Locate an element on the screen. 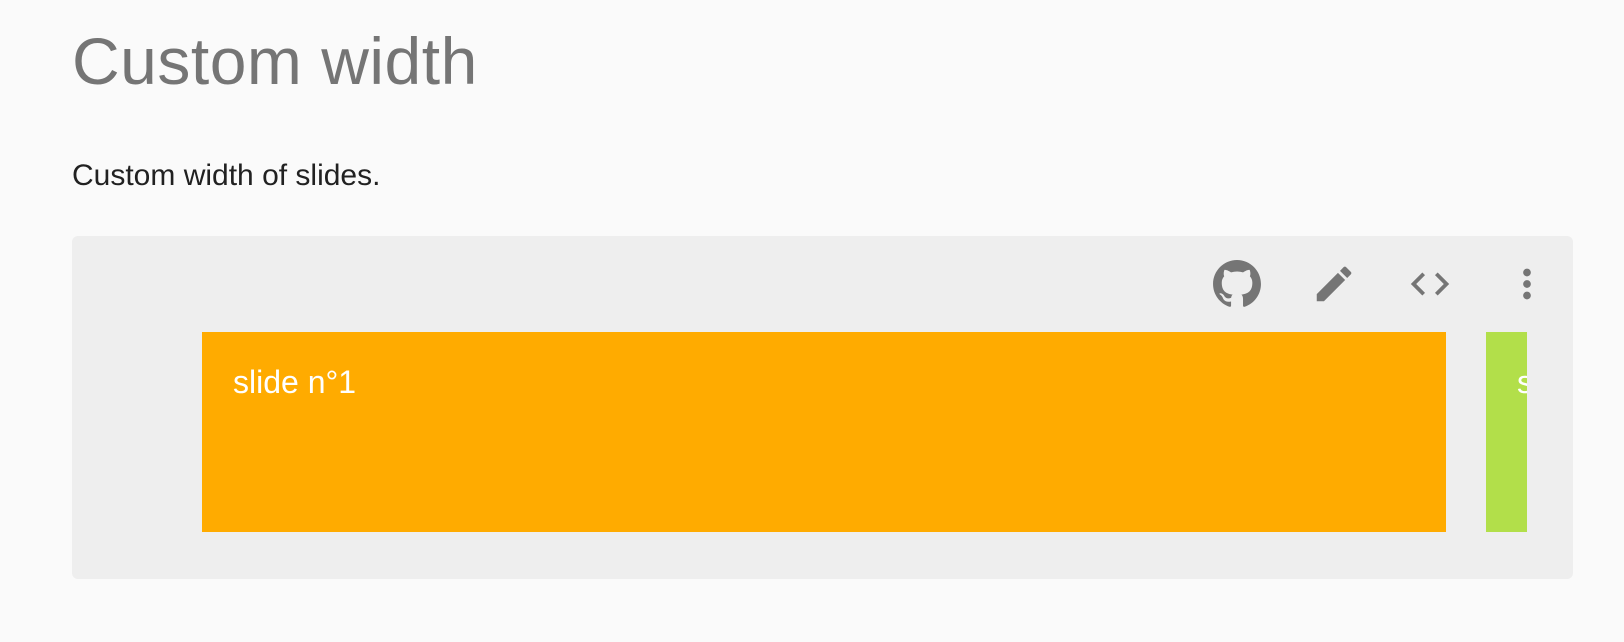 The width and height of the screenshot is (1624, 642). demo-toolbar is located at coordinates (1373, 283).